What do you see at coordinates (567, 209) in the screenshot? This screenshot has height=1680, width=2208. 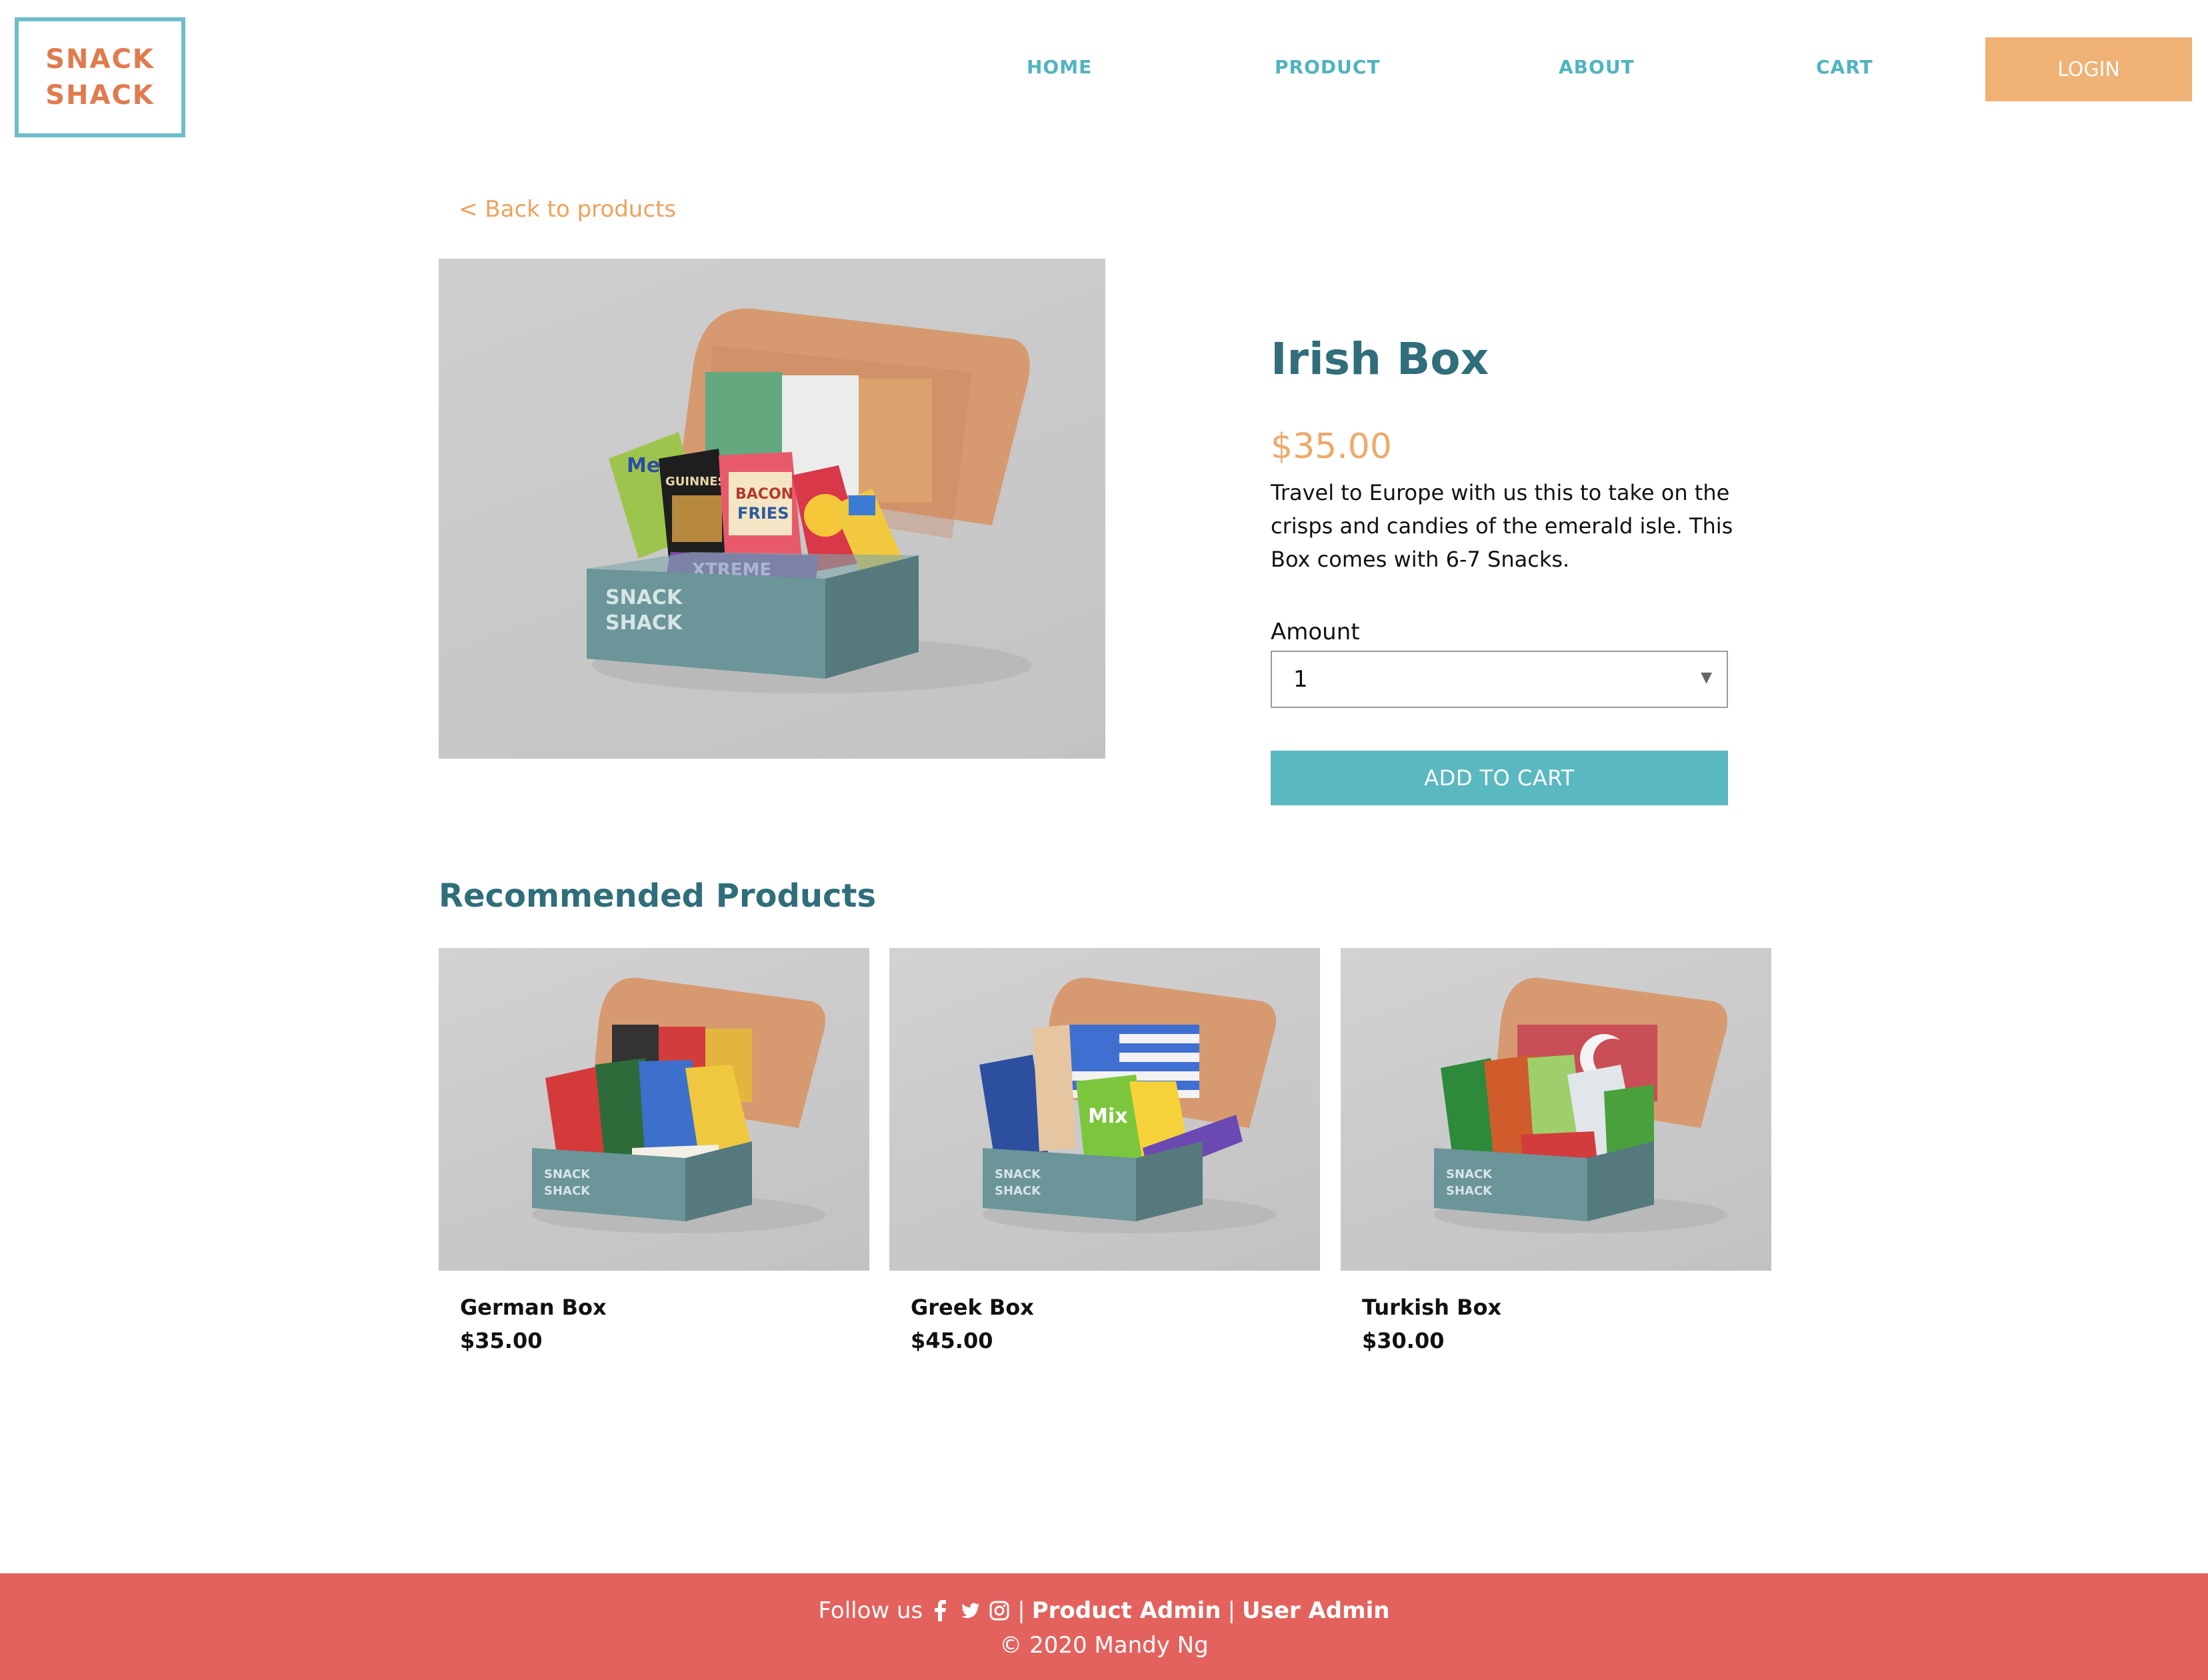 I see `back-to-products-link: < Back to products` at bounding box center [567, 209].